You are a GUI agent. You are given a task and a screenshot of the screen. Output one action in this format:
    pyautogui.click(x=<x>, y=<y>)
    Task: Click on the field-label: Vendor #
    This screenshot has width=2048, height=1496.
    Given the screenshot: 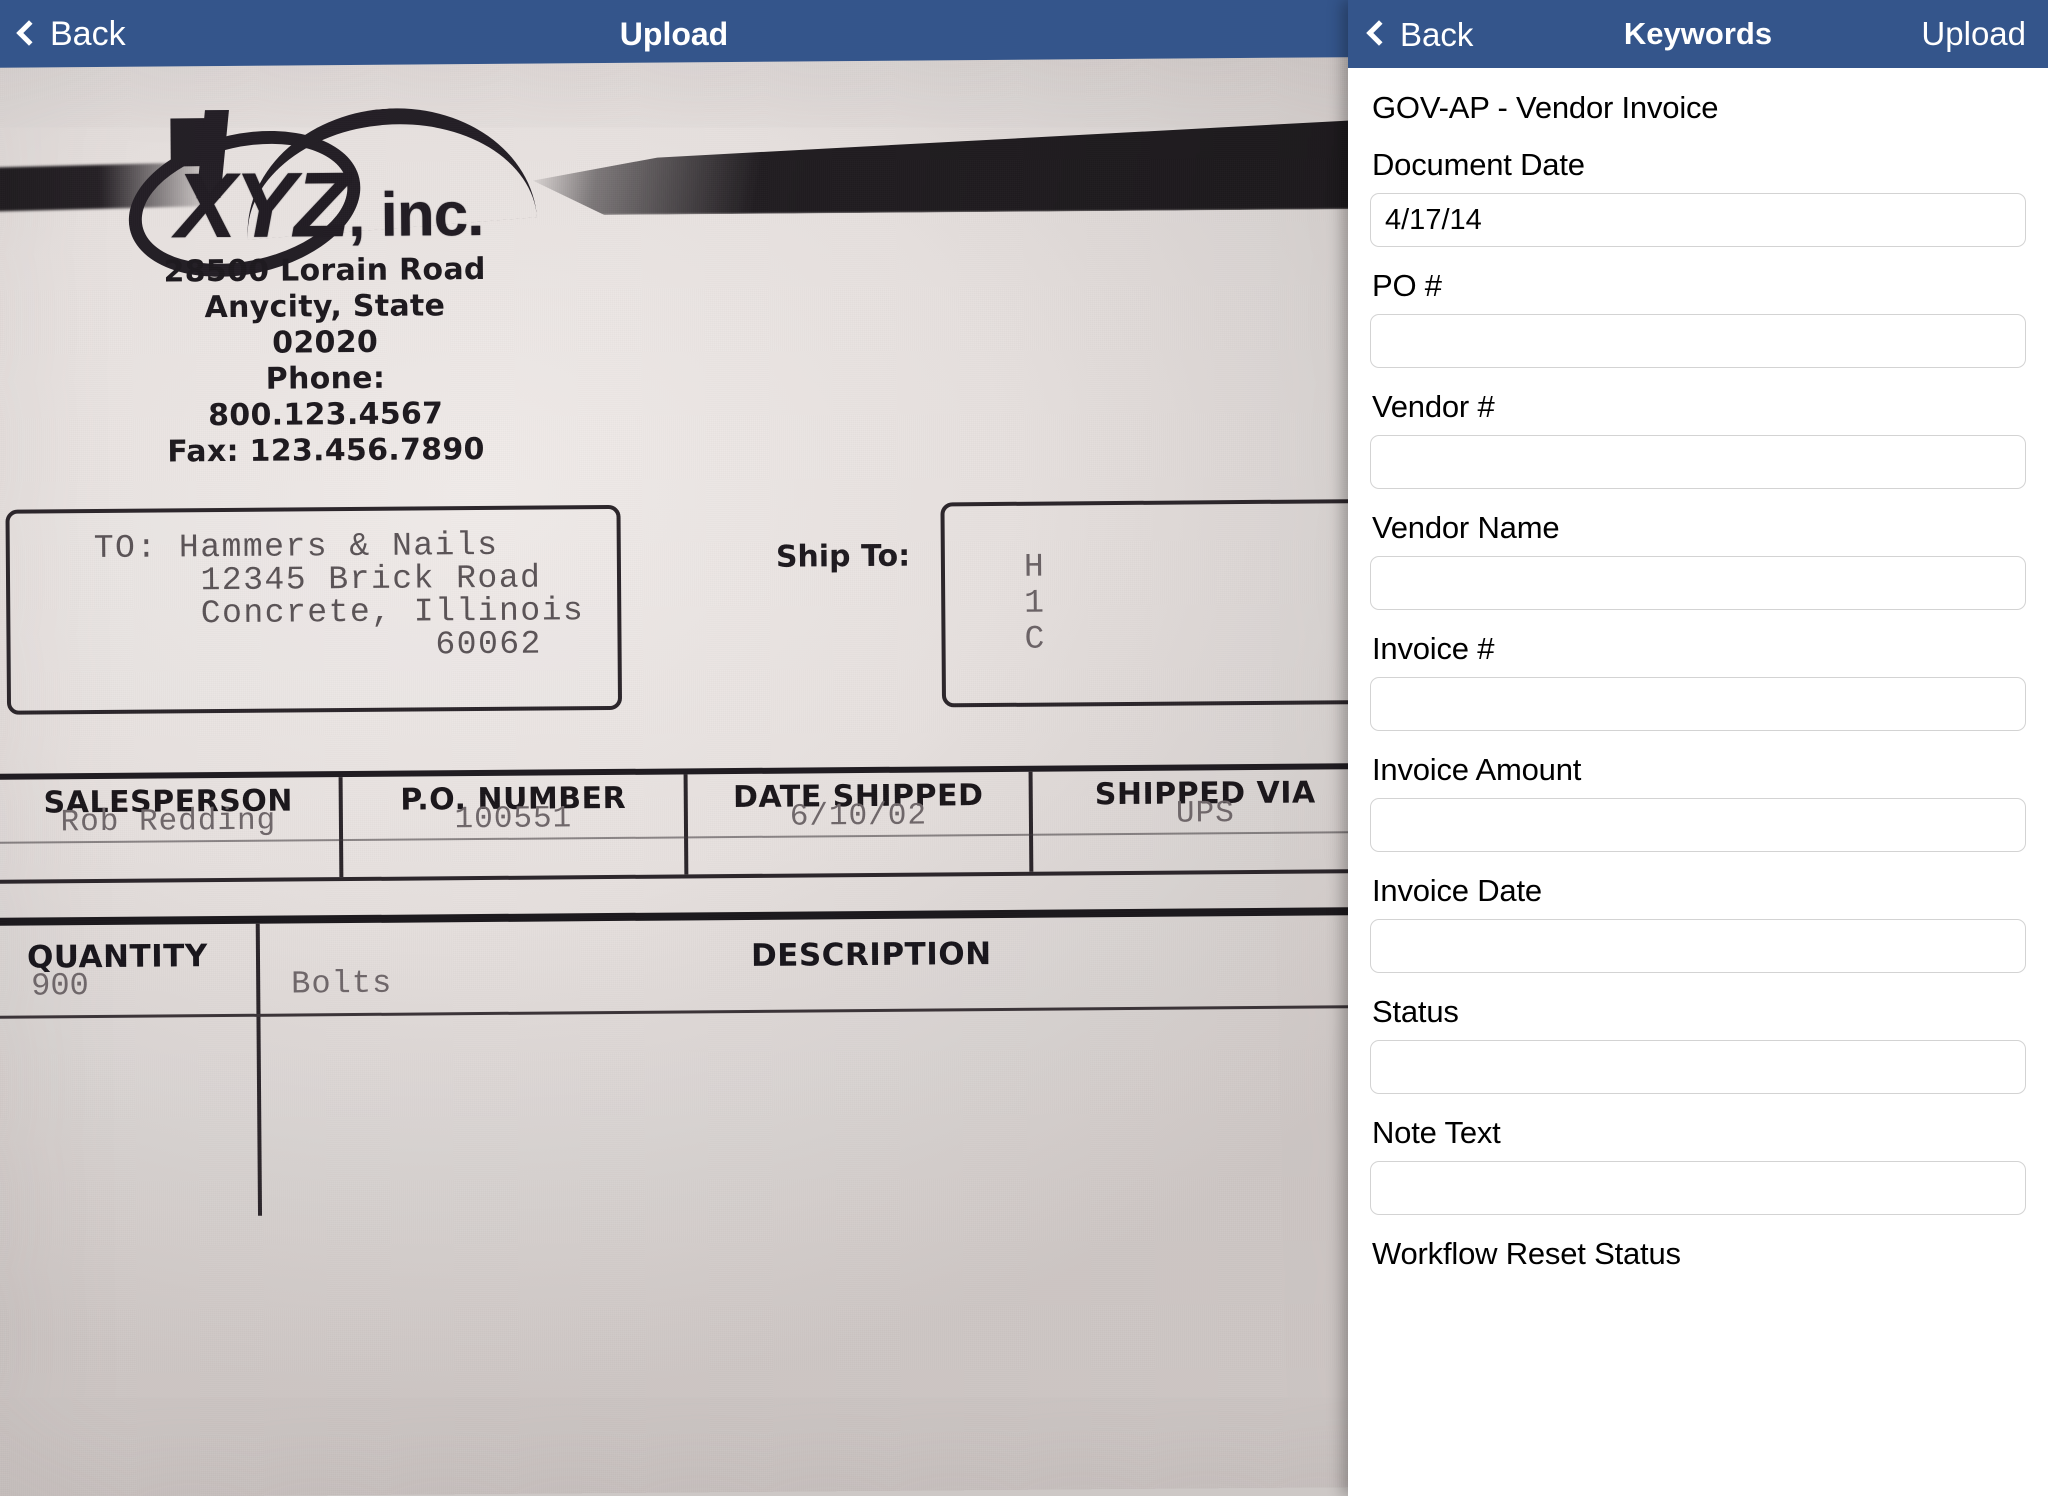 What is the action you would take?
    pyautogui.click(x=1433, y=406)
    